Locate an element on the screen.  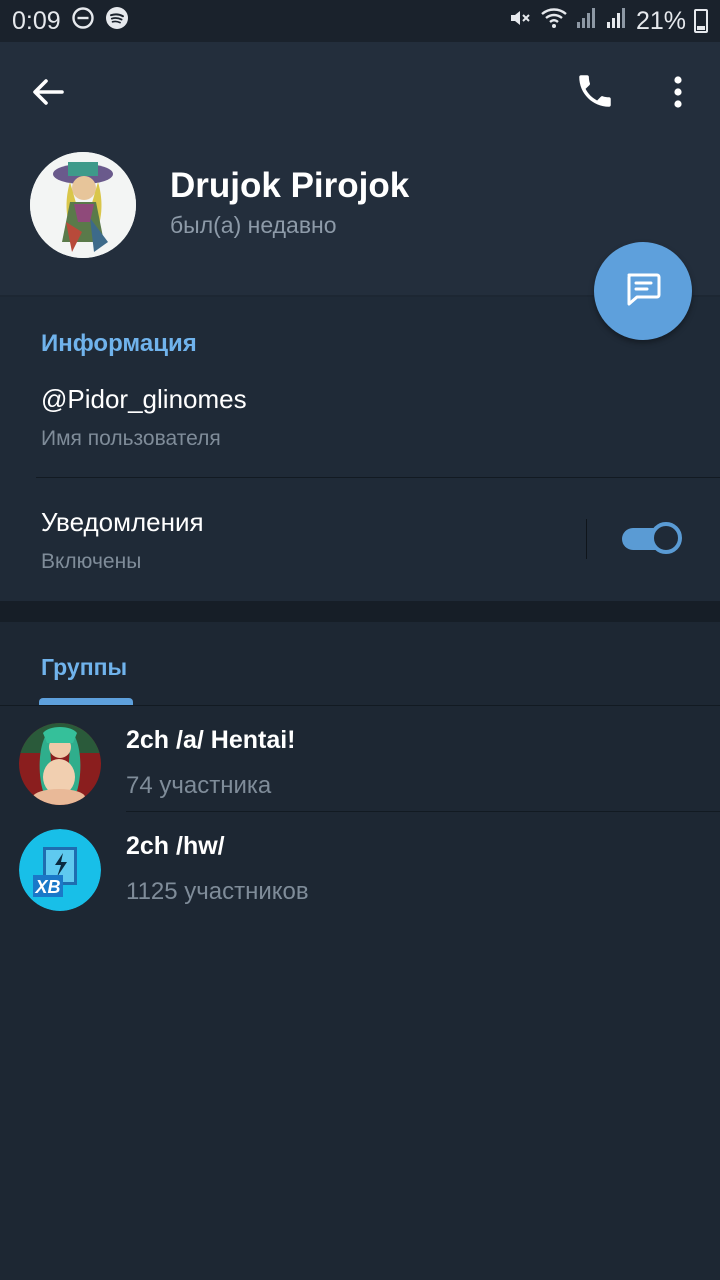
send-message-button is located at coordinates (643, 291).